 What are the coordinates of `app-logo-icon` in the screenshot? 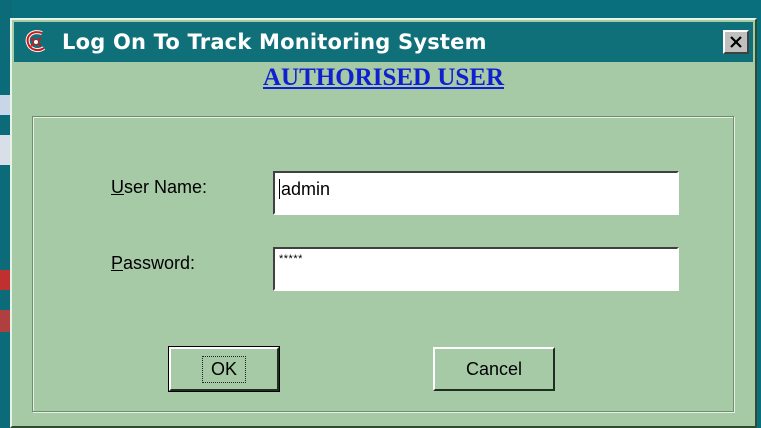 It's located at (36, 42).